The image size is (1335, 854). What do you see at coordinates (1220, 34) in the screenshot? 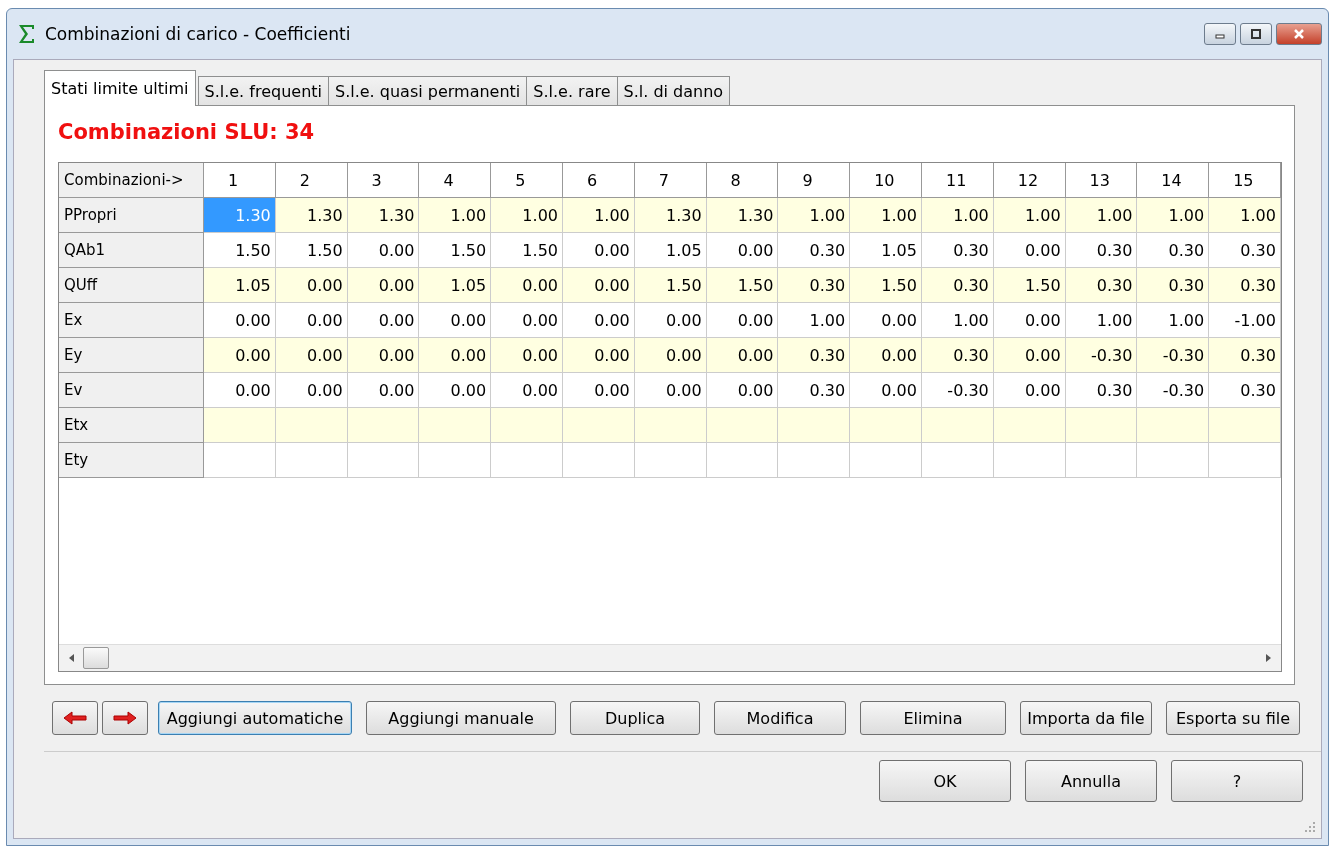
I see `minimize-button` at bounding box center [1220, 34].